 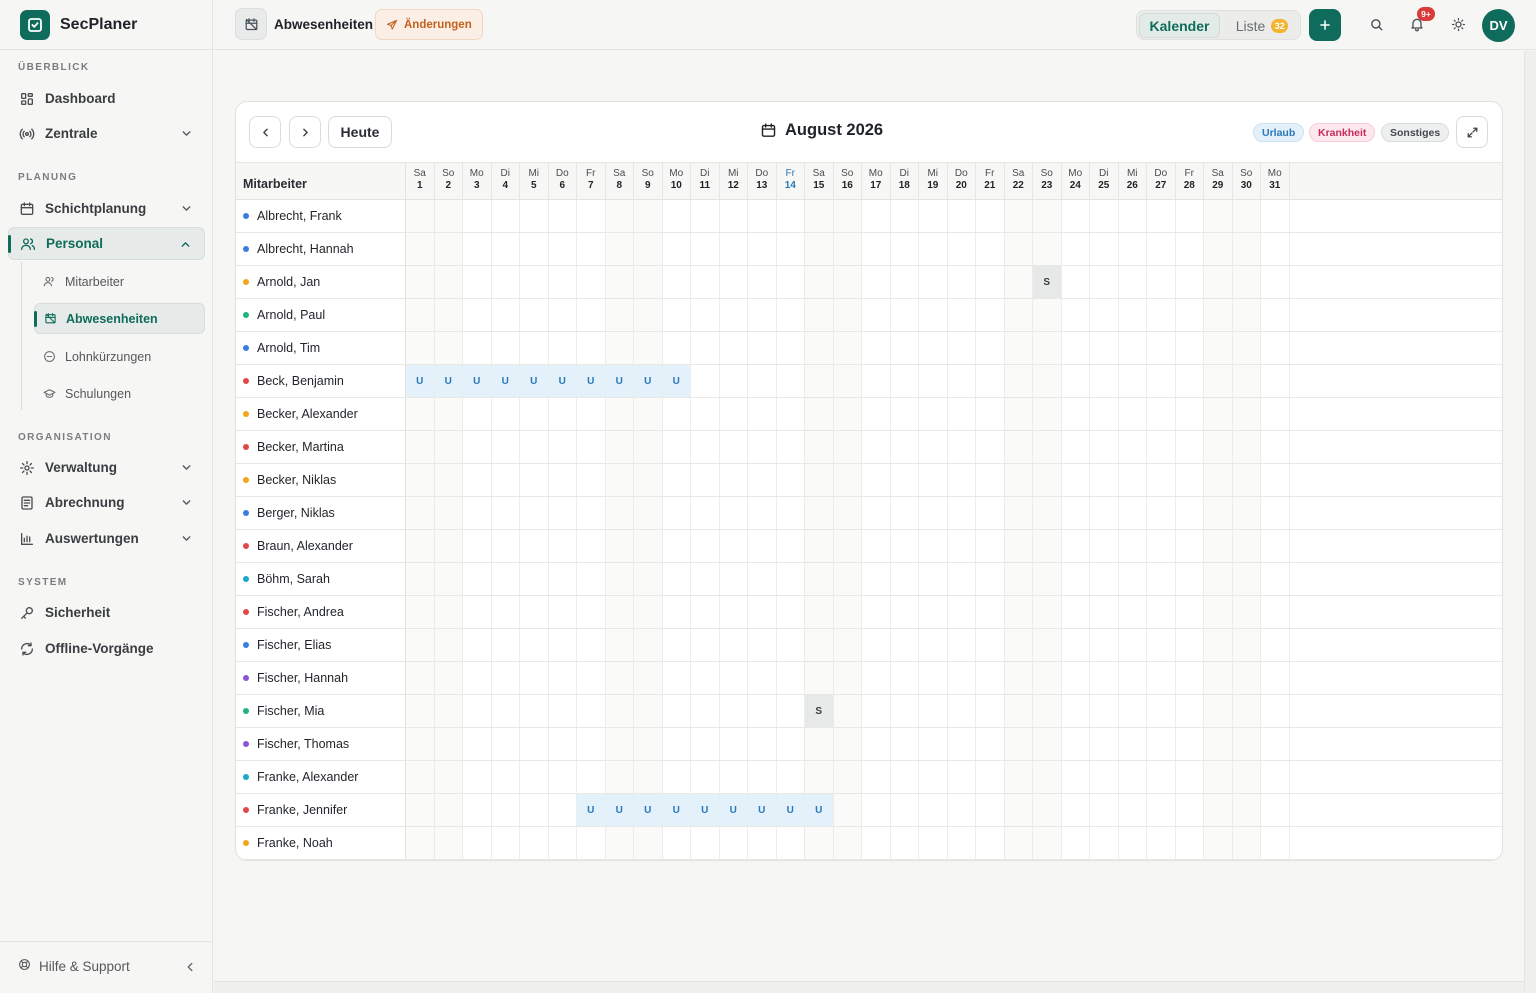 I want to click on sidebar-item-offline: Offline-Vorgänge, so click(x=106, y=648).